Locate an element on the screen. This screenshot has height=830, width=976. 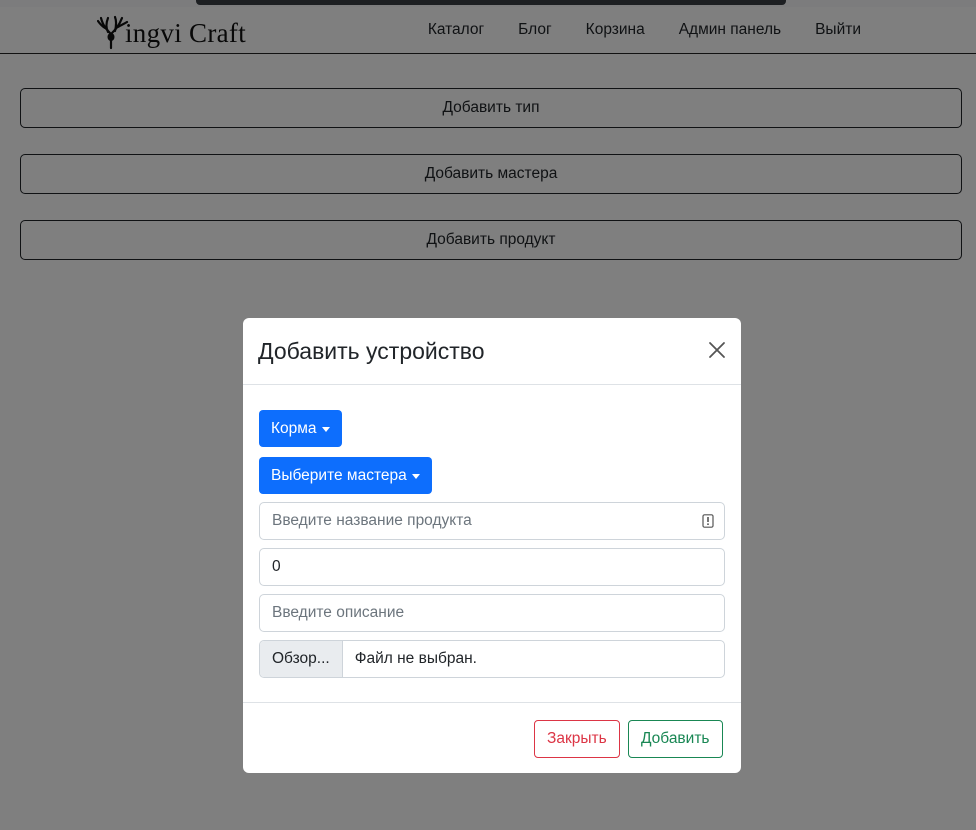
modal-header: Добавить устройство is located at coordinates (492, 351).